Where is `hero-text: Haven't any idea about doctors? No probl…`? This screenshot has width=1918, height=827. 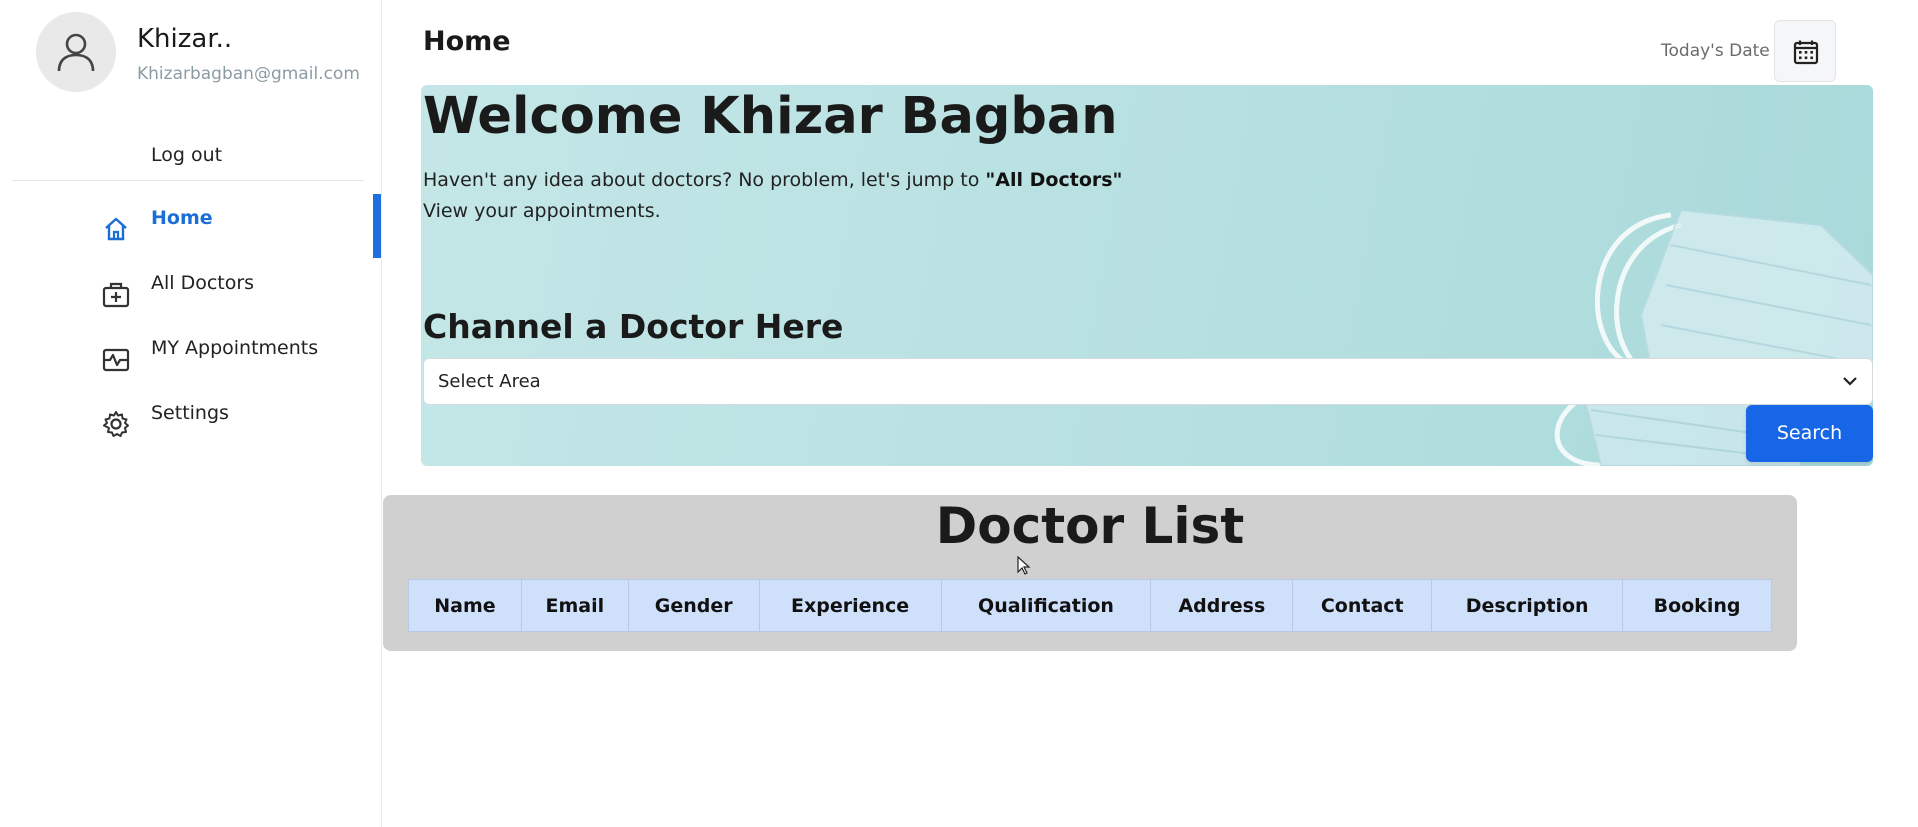 hero-text: Haven't any idea about doctors? No probl… is located at coordinates (772, 180).